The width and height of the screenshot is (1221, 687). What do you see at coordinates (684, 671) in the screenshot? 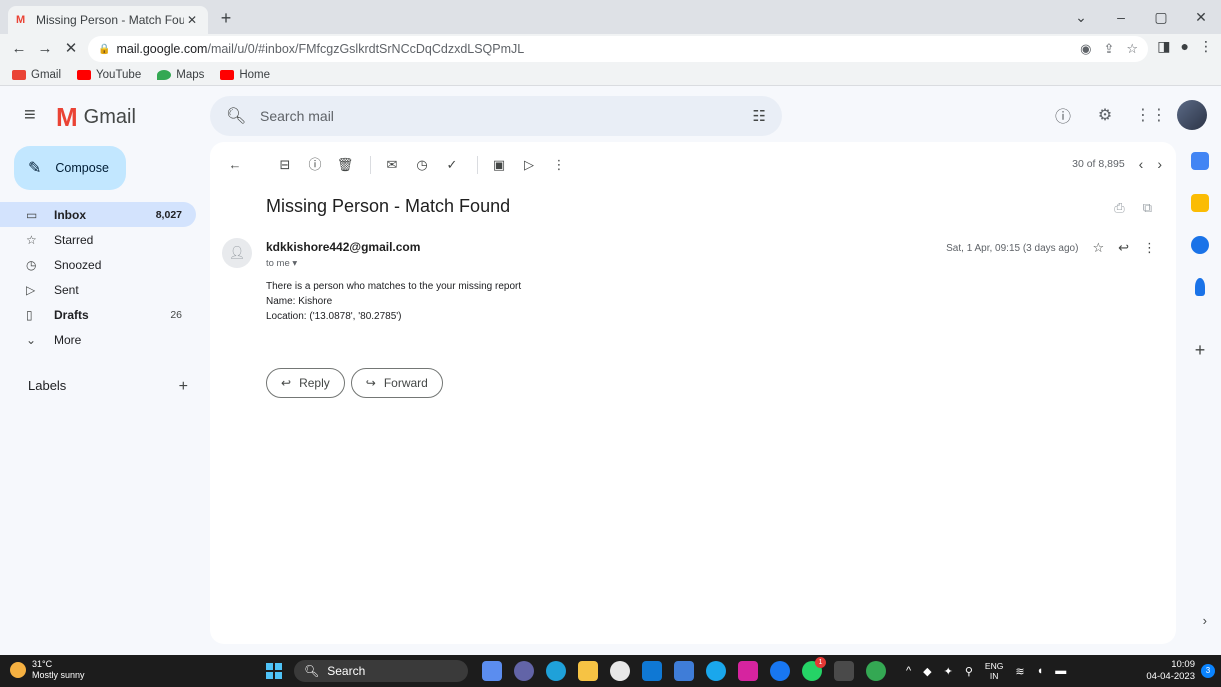
I see `store-icon` at bounding box center [684, 671].